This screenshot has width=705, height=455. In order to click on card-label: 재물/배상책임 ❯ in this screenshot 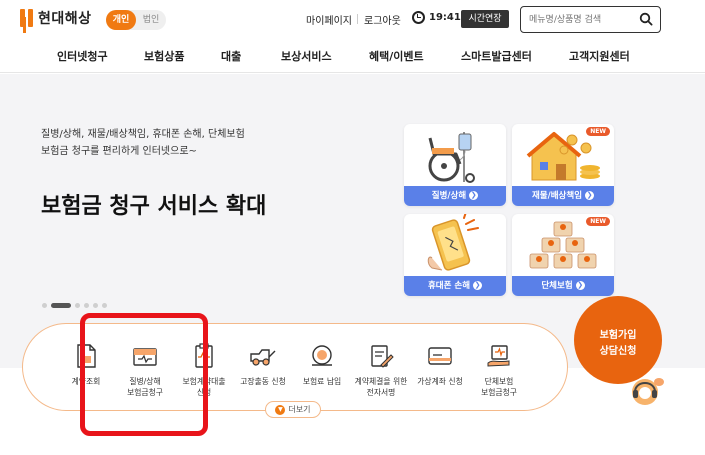, I will do `click(563, 196)`.